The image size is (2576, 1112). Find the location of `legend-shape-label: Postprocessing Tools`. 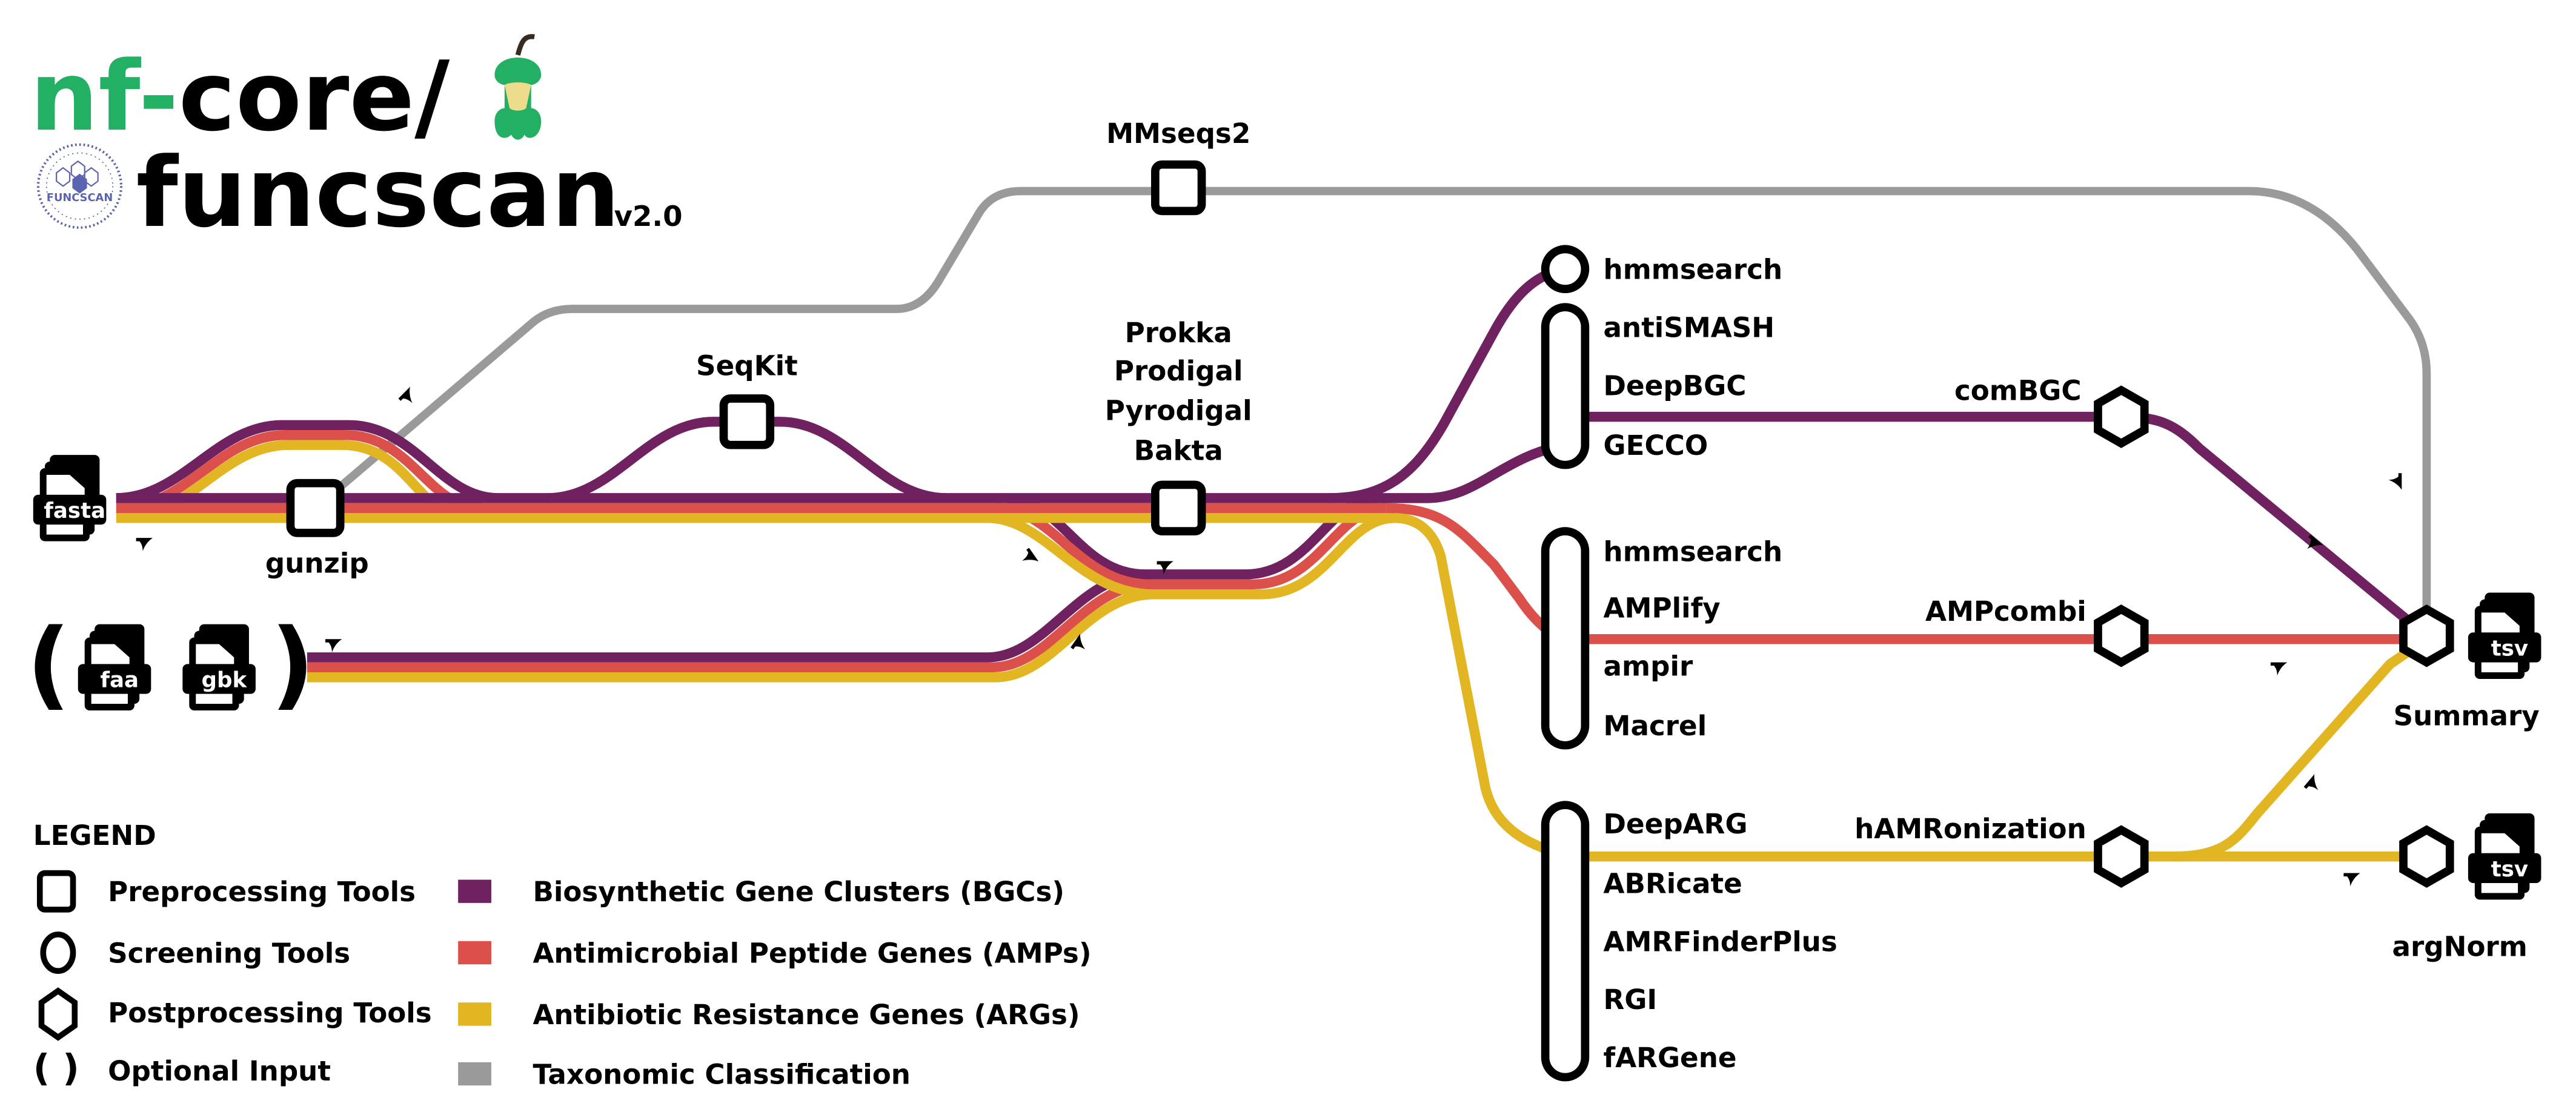

legend-shape-label: Postprocessing Tools is located at coordinates (270, 1013).